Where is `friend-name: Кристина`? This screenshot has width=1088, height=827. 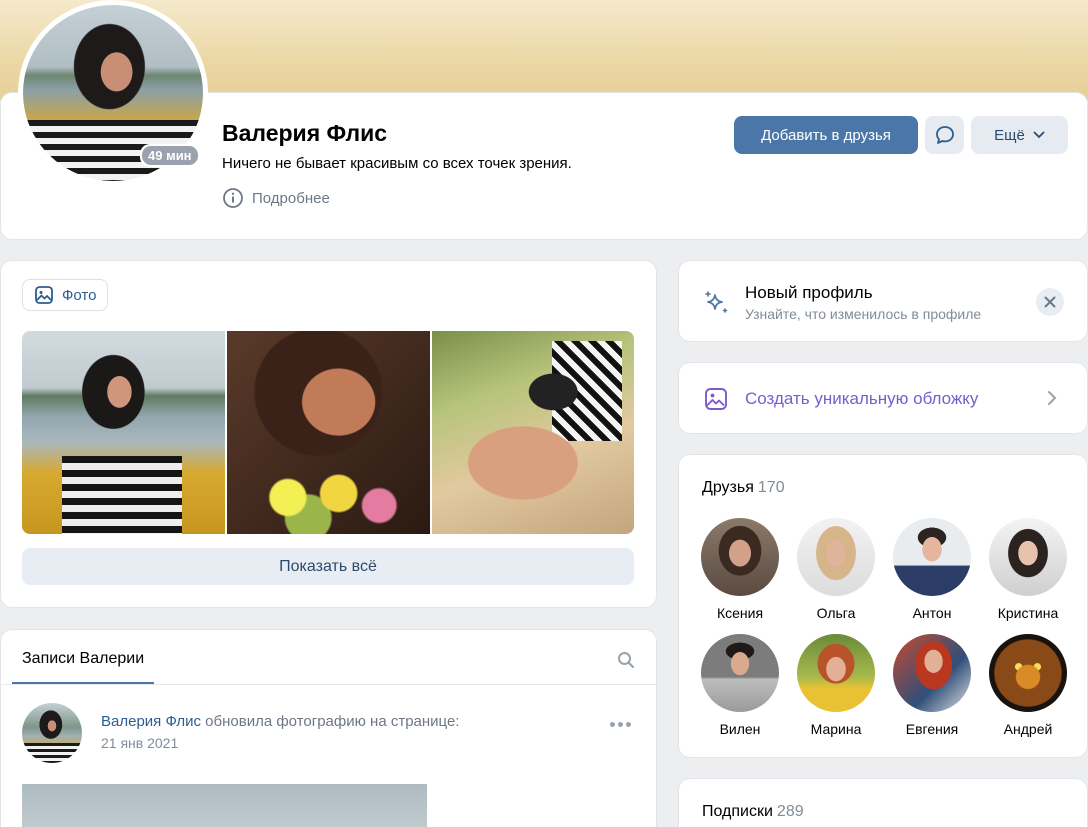
friend-name: Кристина is located at coordinates (1028, 613).